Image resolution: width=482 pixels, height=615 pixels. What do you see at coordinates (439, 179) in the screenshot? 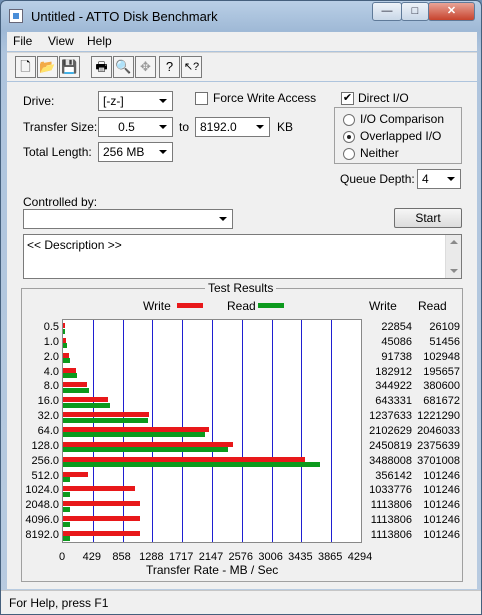
I see `queue-depth-select: 4` at bounding box center [439, 179].